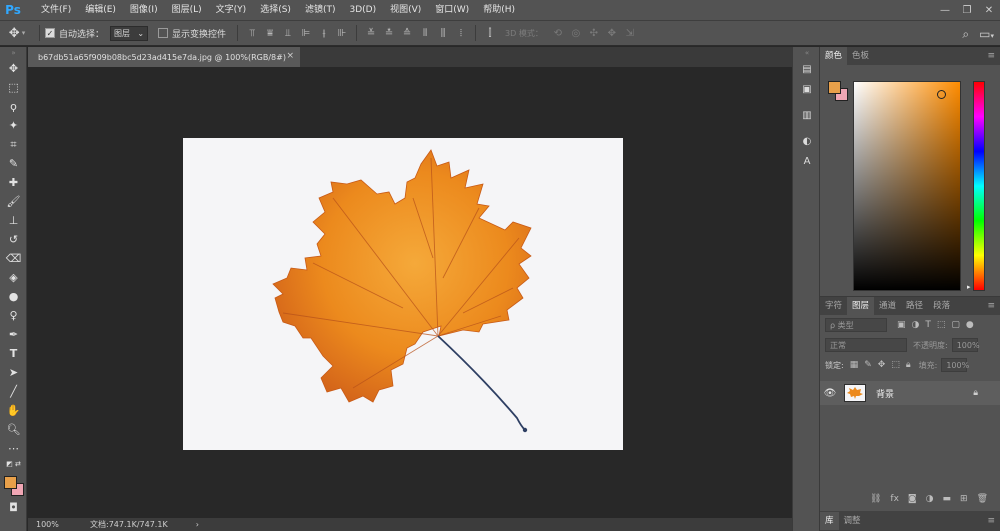 The height and width of the screenshot is (531, 1000). I want to click on menu-view: 视图(V), so click(405, 10).